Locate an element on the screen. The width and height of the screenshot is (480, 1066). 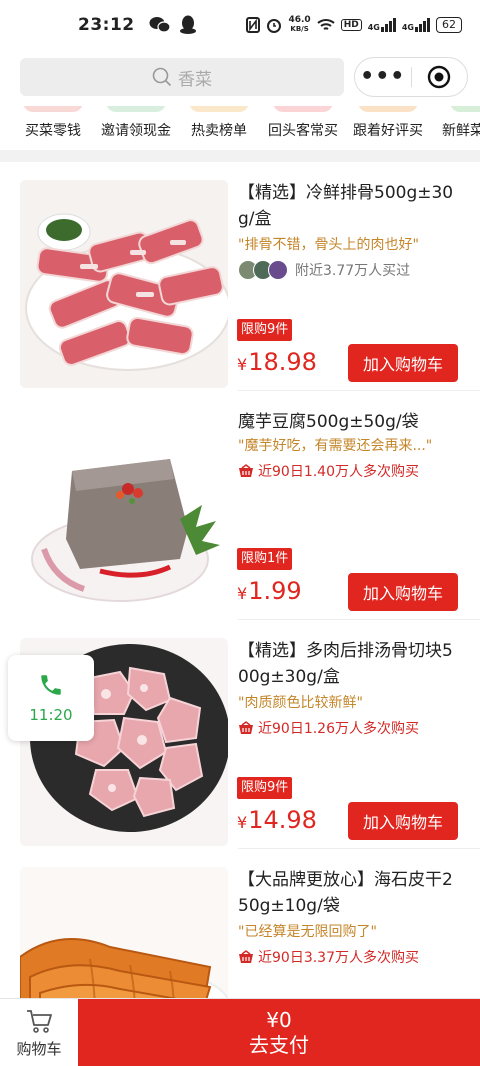
category-item: 跟着好评买 is located at coordinates (388, 123).